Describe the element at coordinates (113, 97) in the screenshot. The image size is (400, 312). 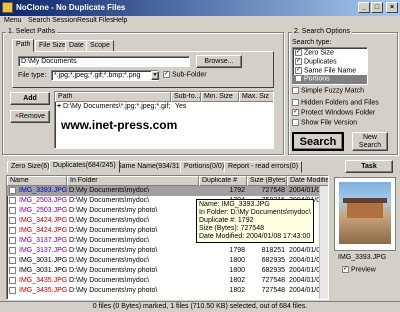
I see `path-col-header: Path` at that location.